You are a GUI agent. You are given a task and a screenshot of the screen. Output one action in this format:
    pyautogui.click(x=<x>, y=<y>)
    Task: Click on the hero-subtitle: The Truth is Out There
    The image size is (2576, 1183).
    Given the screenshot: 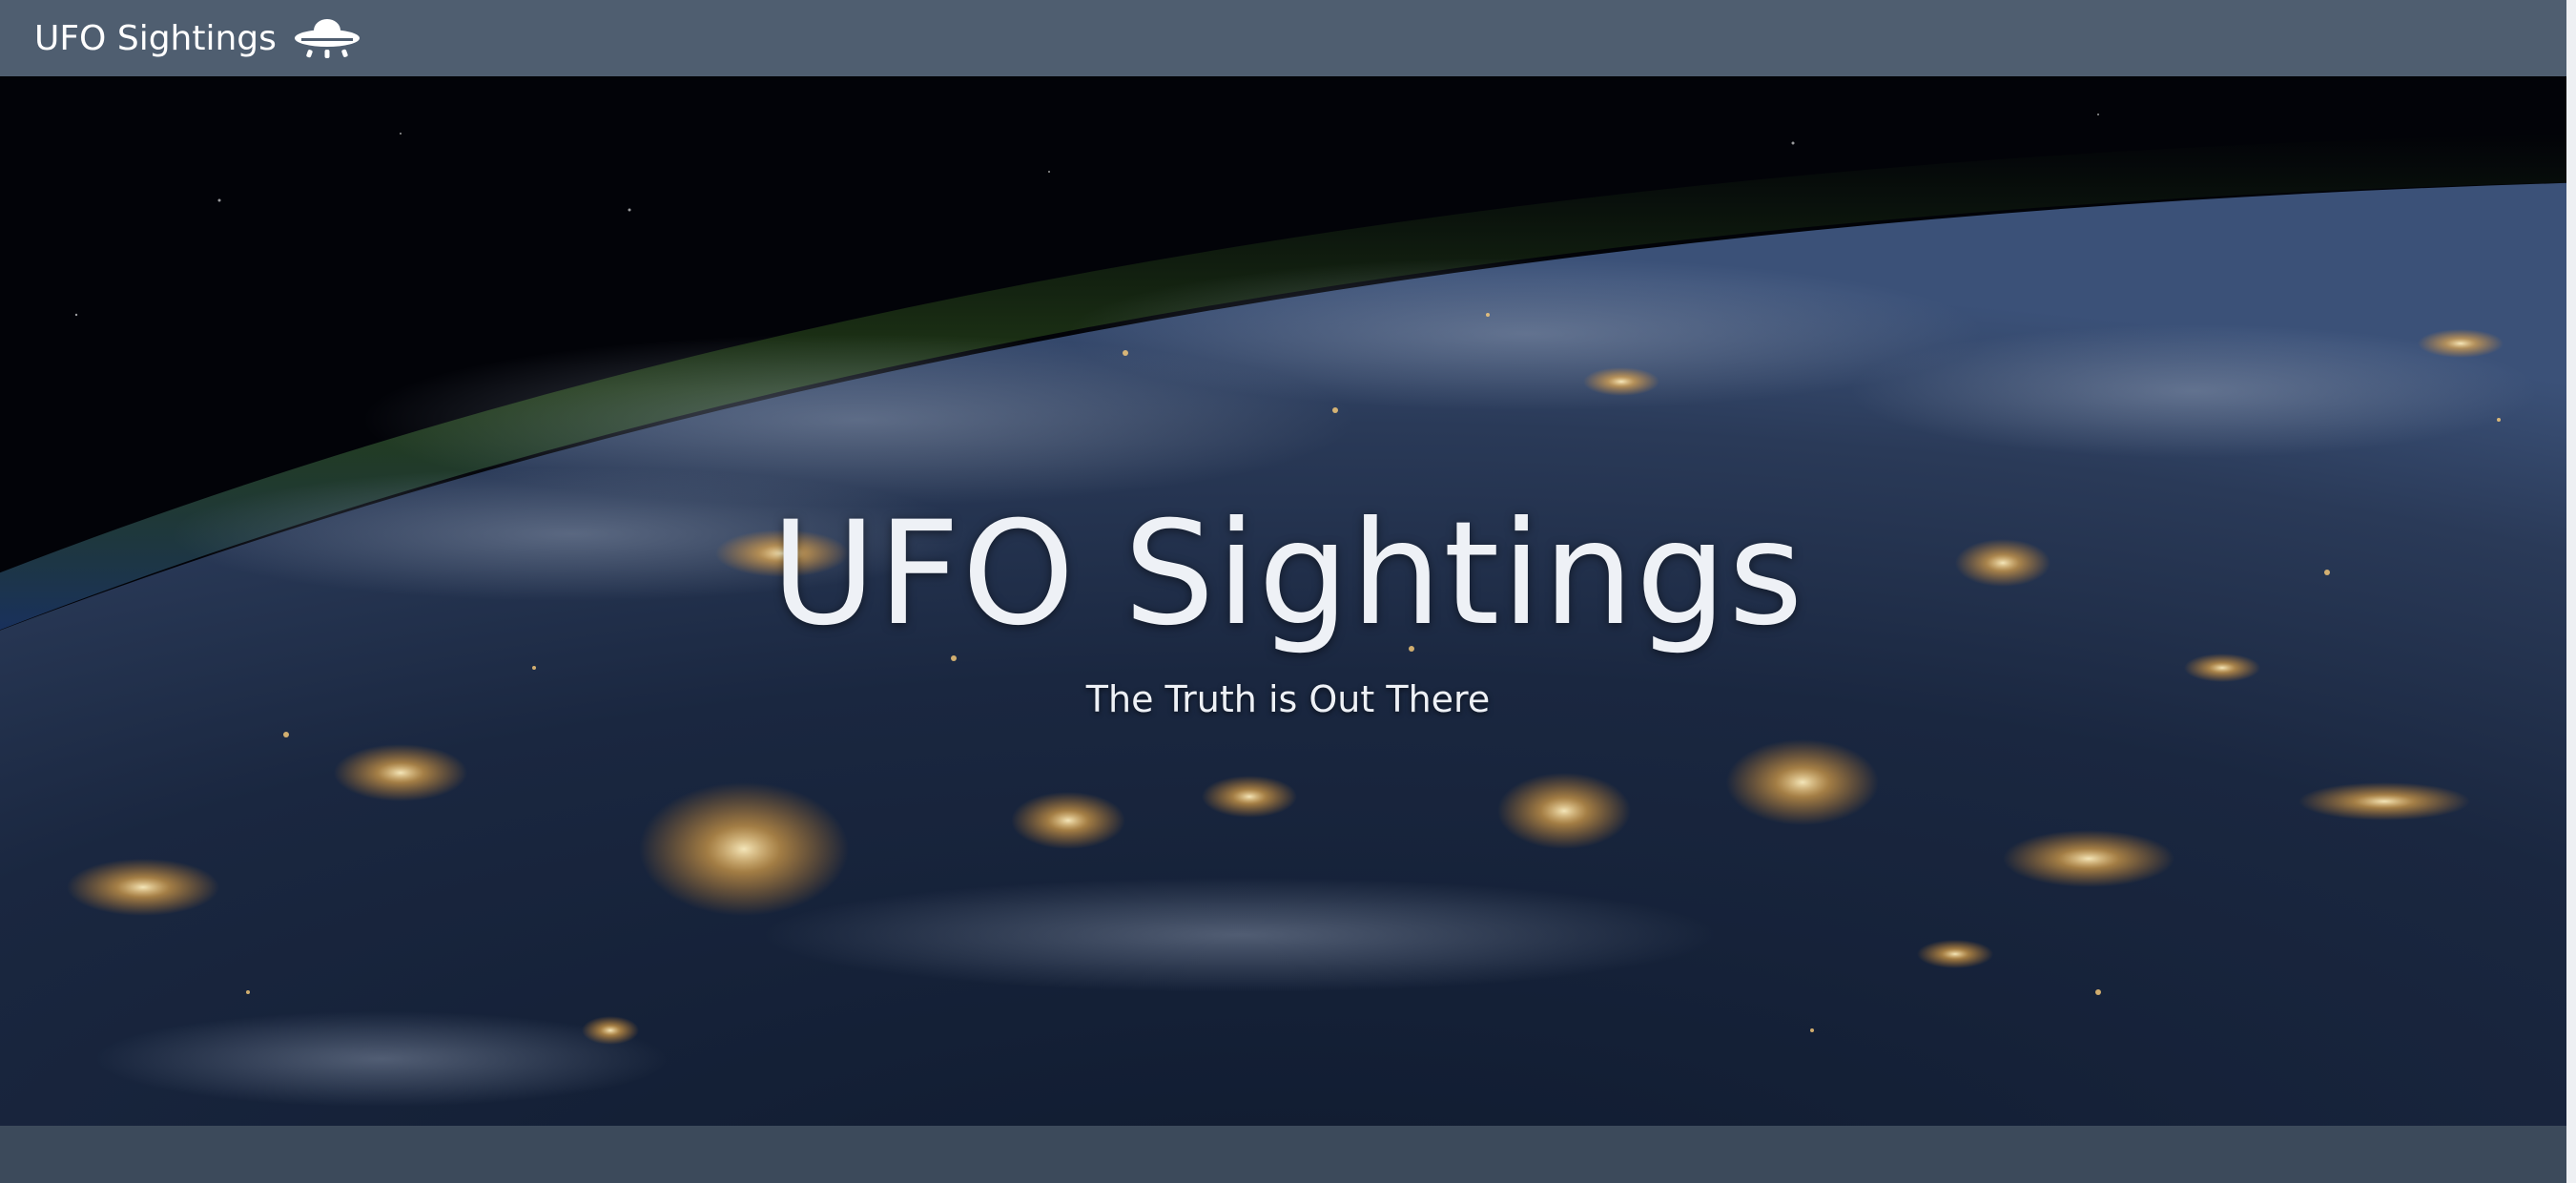 What is the action you would take?
    pyautogui.click(x=1288, y=699)
    